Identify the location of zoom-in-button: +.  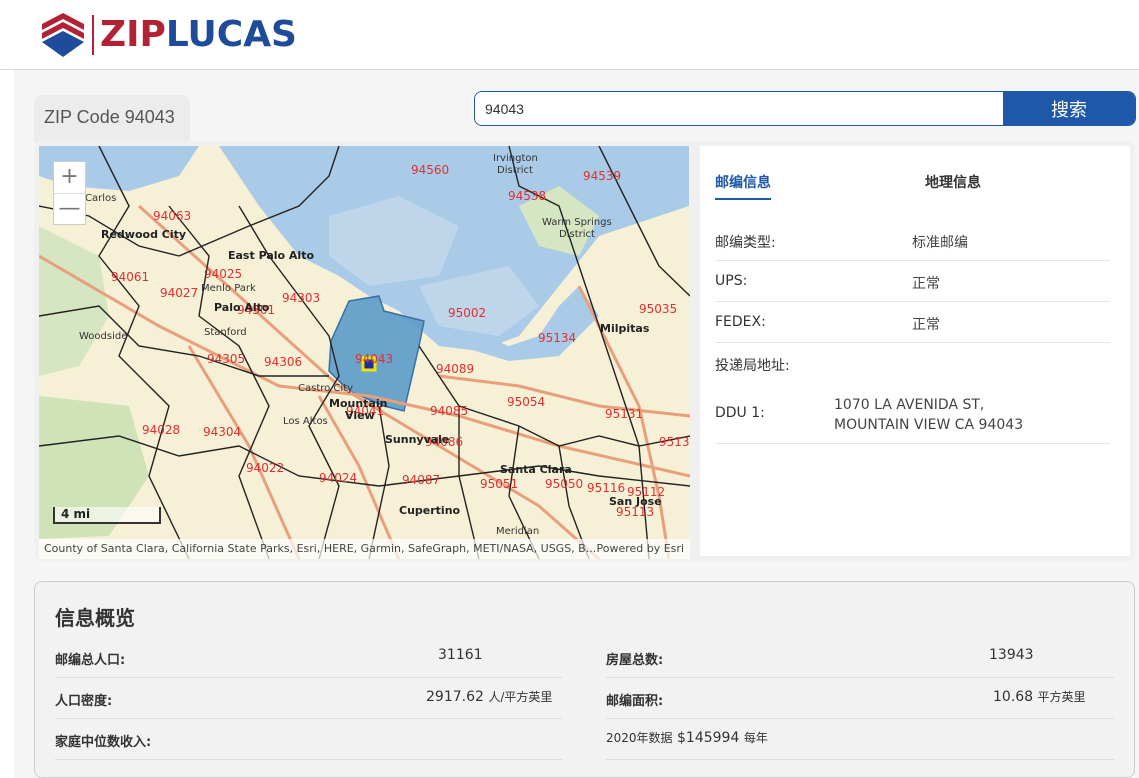
(69, 178).